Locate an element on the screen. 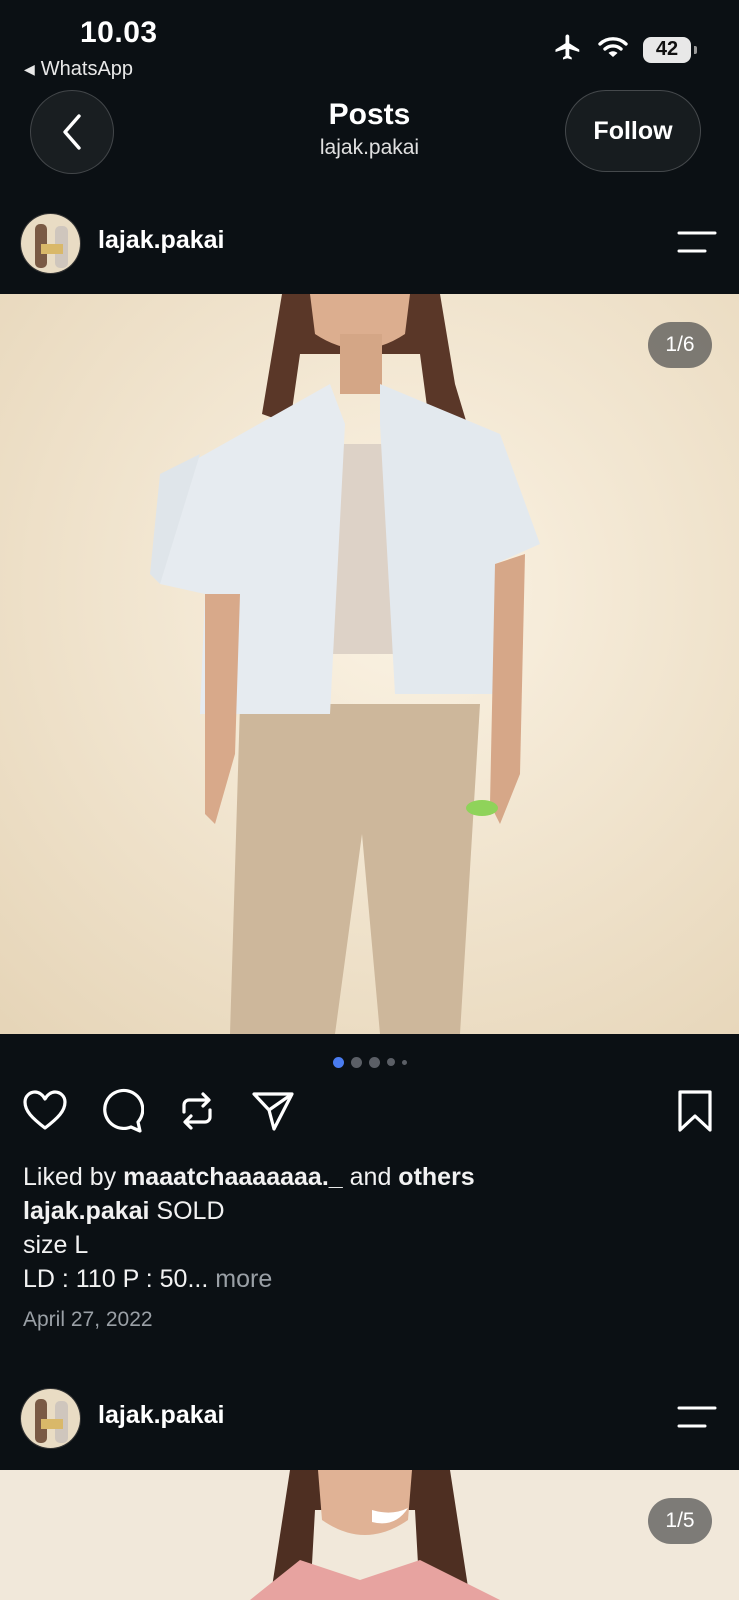  liked-by-others-link: others is located at coordinates (436, 1177).